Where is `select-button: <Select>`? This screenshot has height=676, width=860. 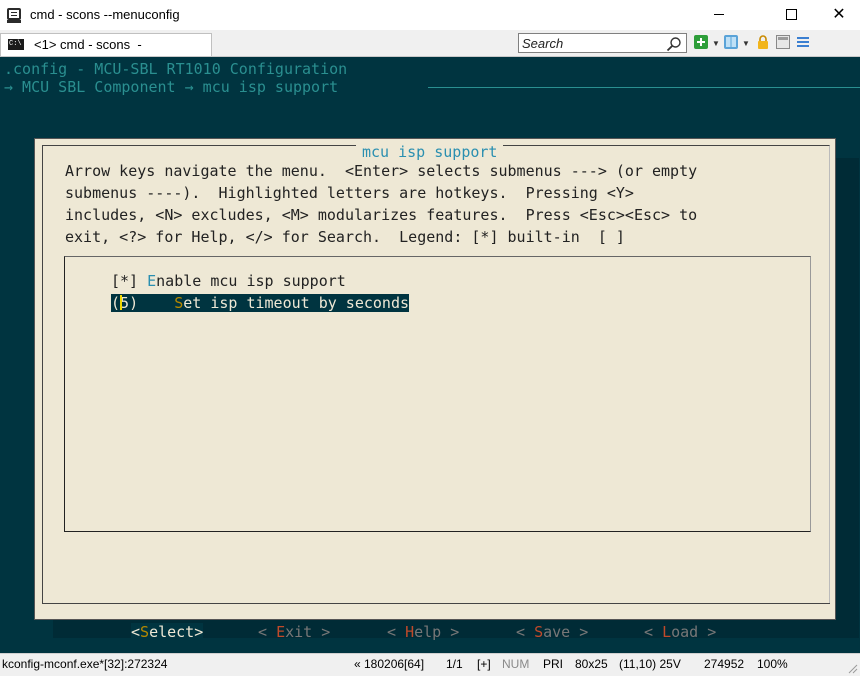 select-button: <Select> is located at coordinates (167, 632).